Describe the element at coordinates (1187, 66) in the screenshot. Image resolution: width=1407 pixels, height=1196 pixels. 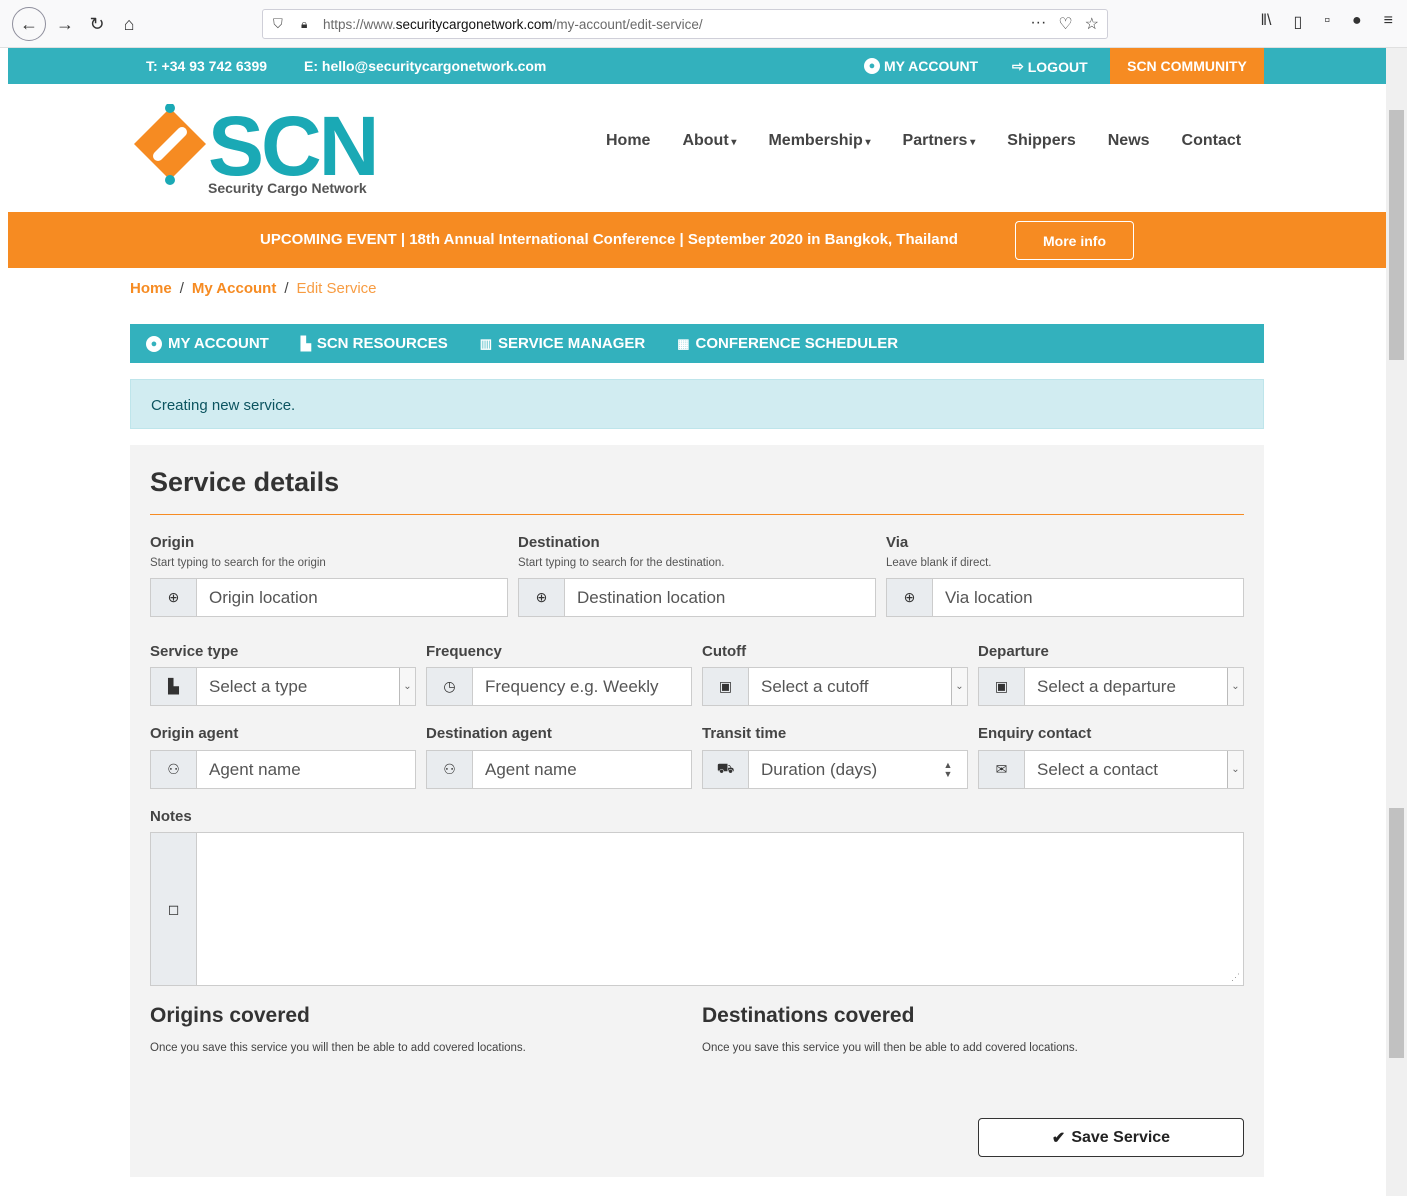
I see `community-button: SCN COMMUNITY` at that location.